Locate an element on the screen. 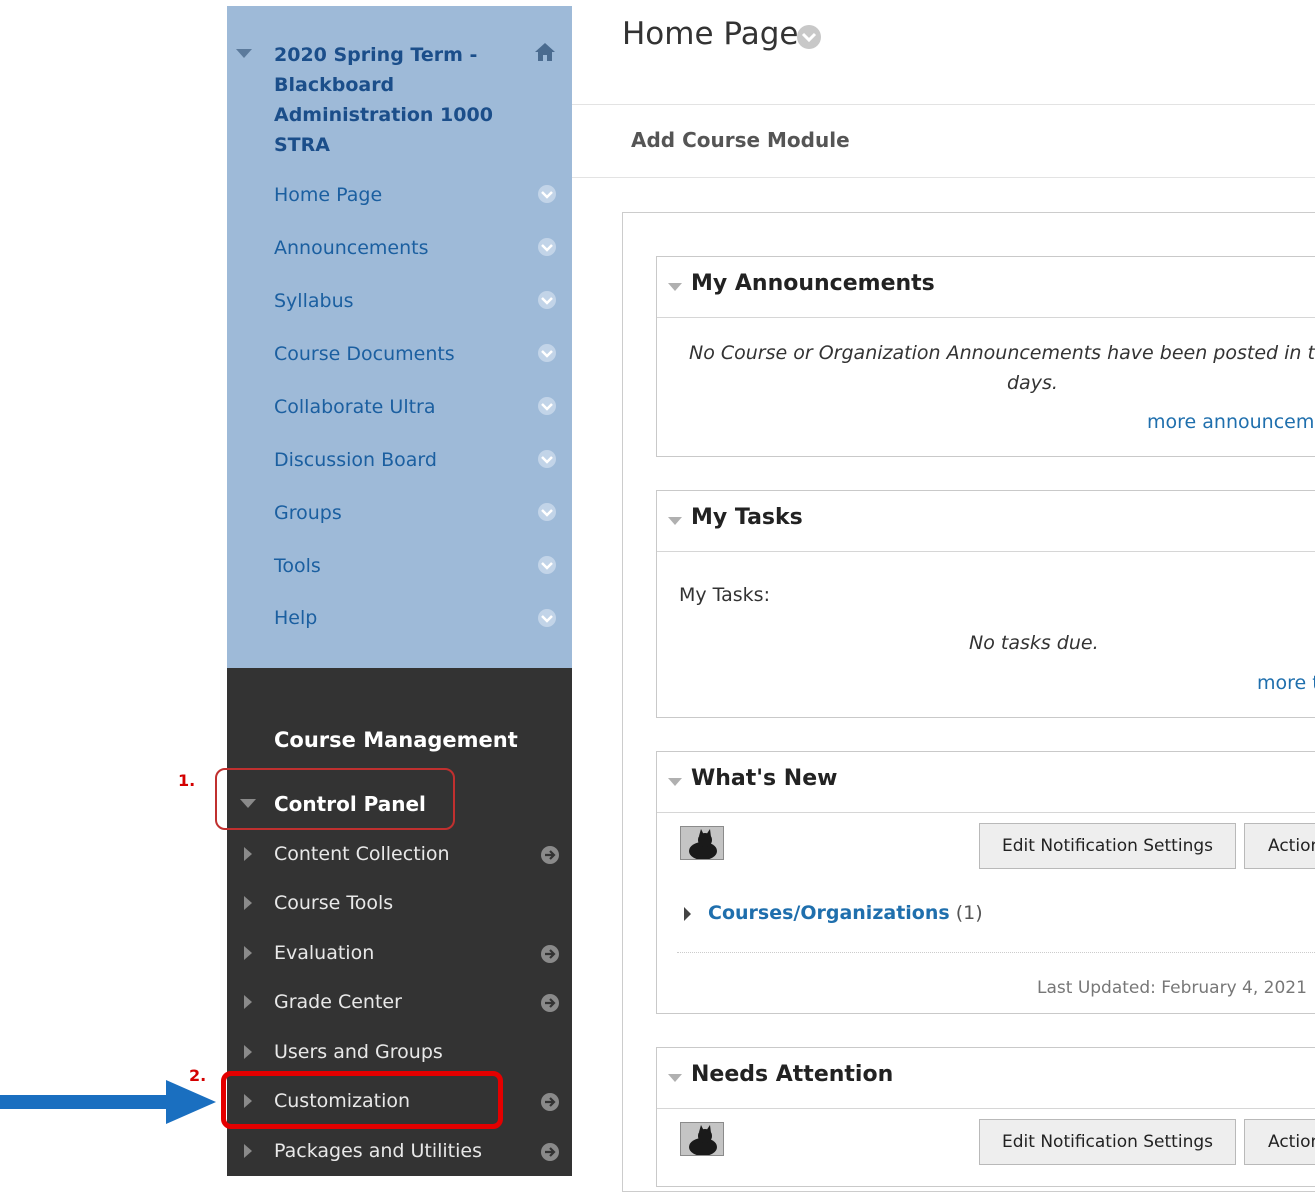  step-1-highlight is located at coordinates (335, 799).